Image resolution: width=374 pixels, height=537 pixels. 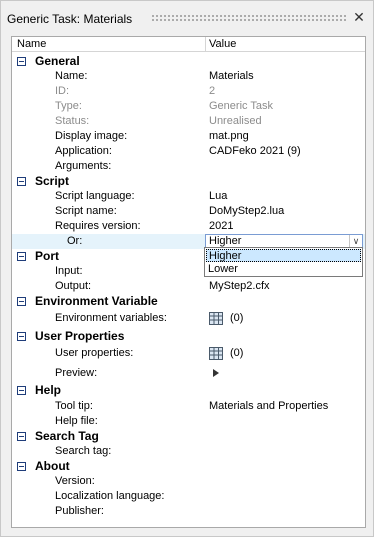 What do you see at coordinates (80, 336) in the screenshot?
I see `category-label: User Properties` at bounding box center [80, 336].